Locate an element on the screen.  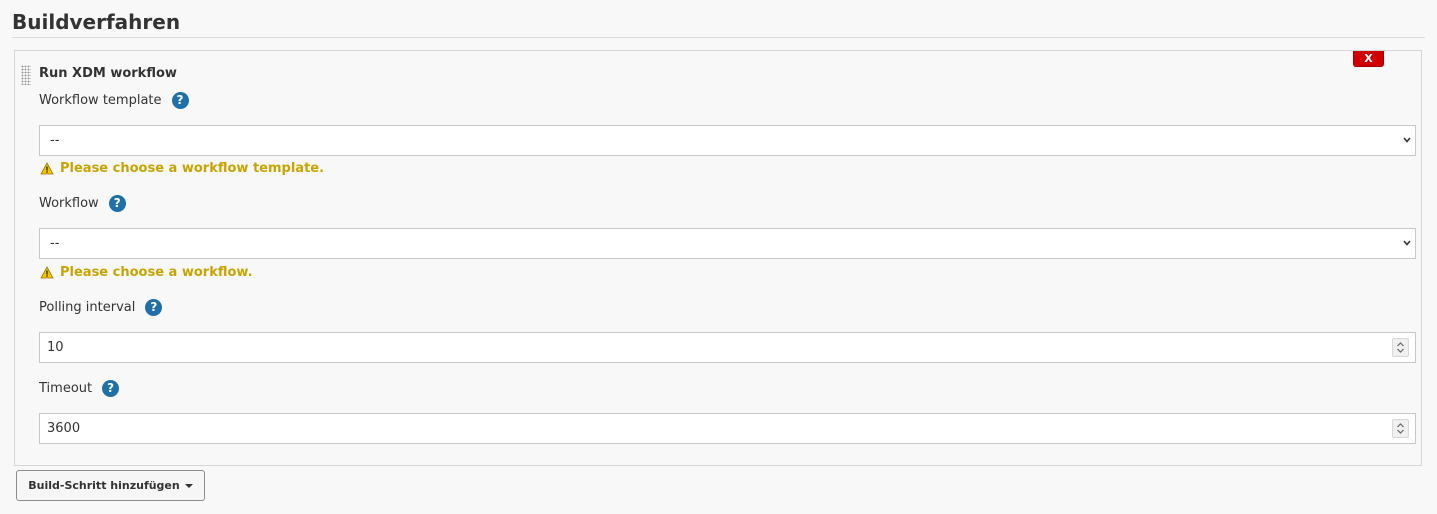
polling-interval-label-row: Polling interval ? is located at coordinates (101, 307).